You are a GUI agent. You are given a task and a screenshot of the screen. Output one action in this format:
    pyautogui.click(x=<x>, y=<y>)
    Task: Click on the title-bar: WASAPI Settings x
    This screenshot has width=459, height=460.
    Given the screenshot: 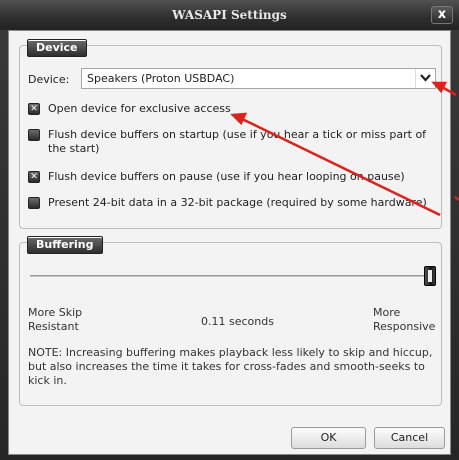 What is the action you would take?
    pyautogui.click(x=229, y=15)
    